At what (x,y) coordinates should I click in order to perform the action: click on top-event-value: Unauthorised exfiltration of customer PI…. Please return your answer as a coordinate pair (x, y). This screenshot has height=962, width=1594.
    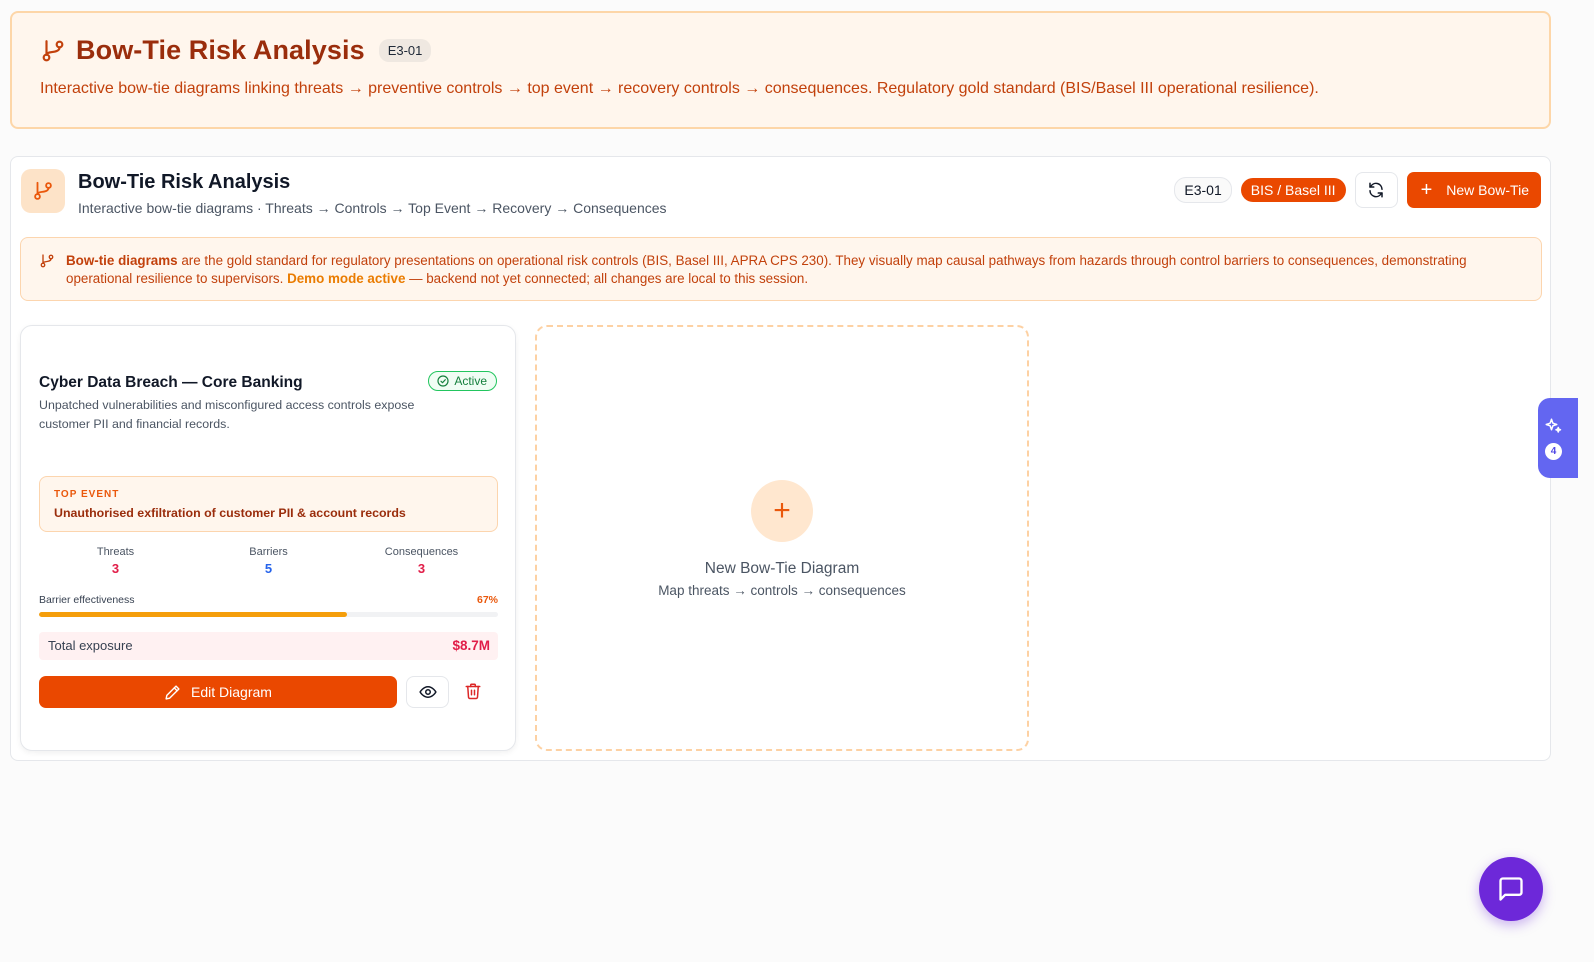
    Looking at the image, I should click on (230, 513).